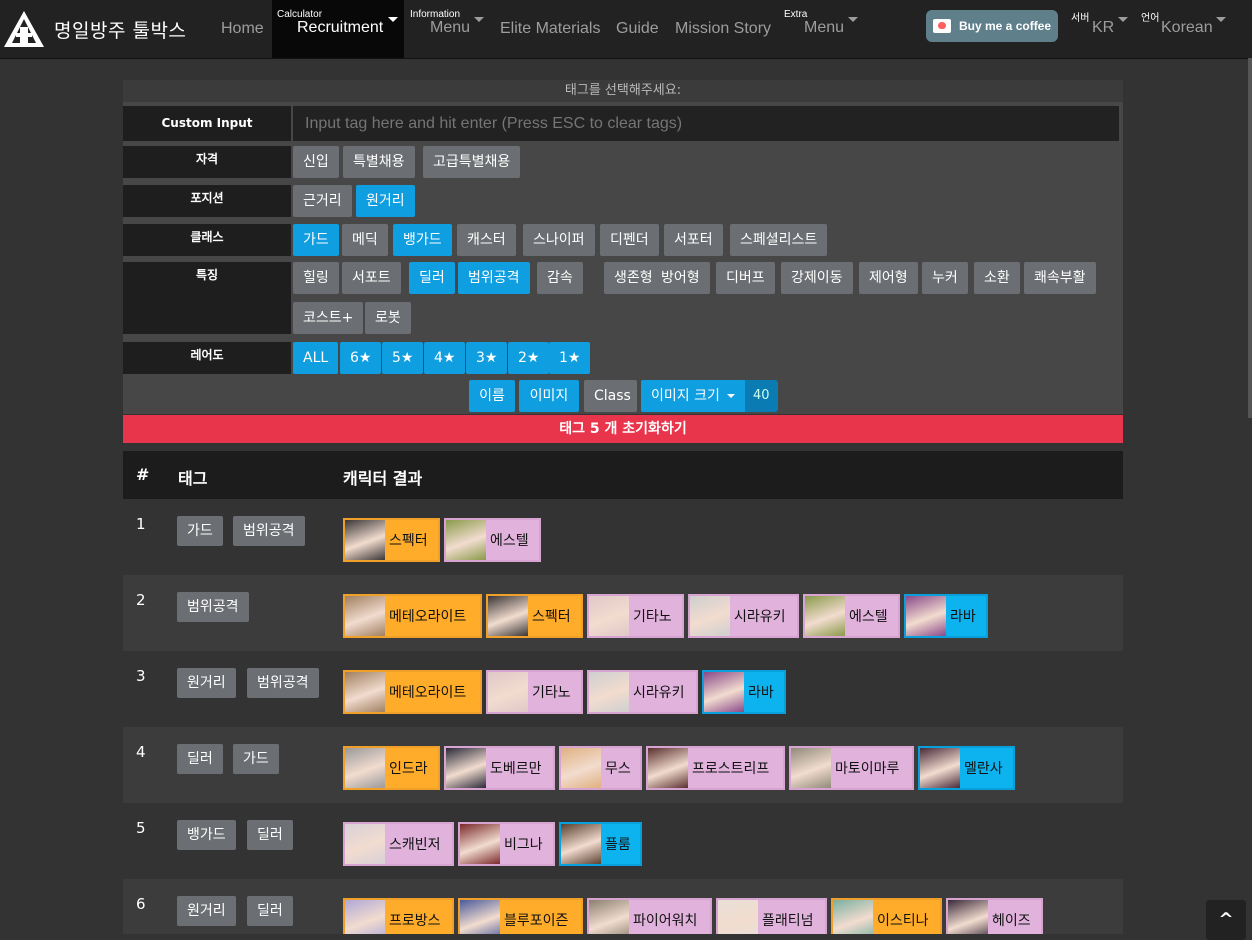 This screenshot has width=1252, height=940. What do you see at coordinates (888, 278) in the screenshot?
I see `tag-button: 제어형` at bounding box center [888, 278].